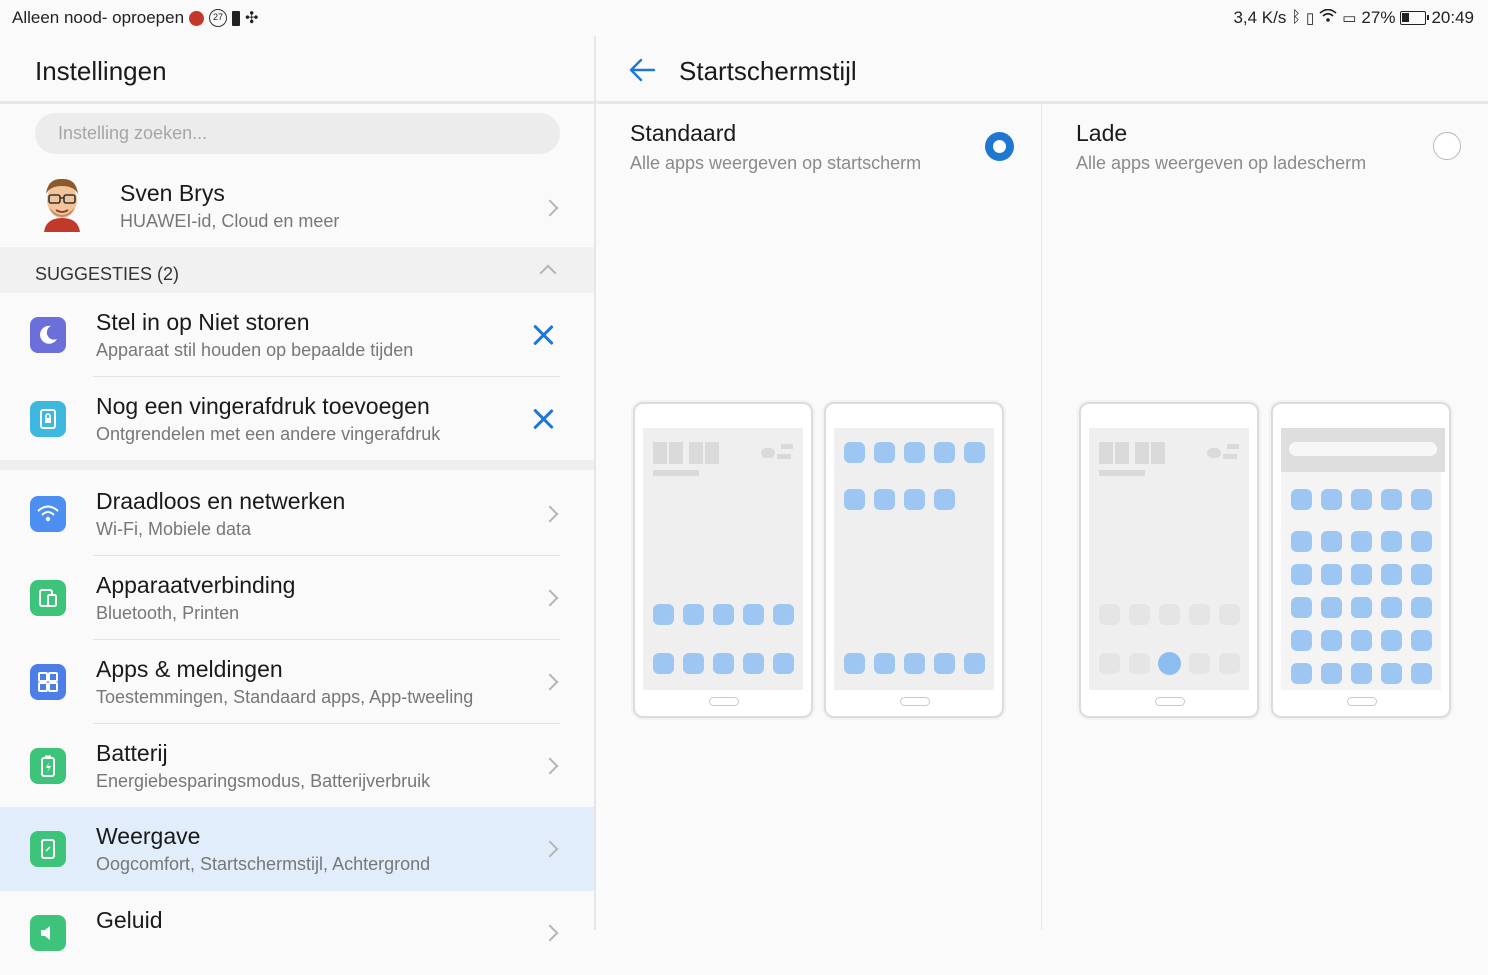 The width and height of the screenshot is (1488, 975). Describe the element at coordinates (48, 514) in the screenshot. I see `wifi-icon` at that location.